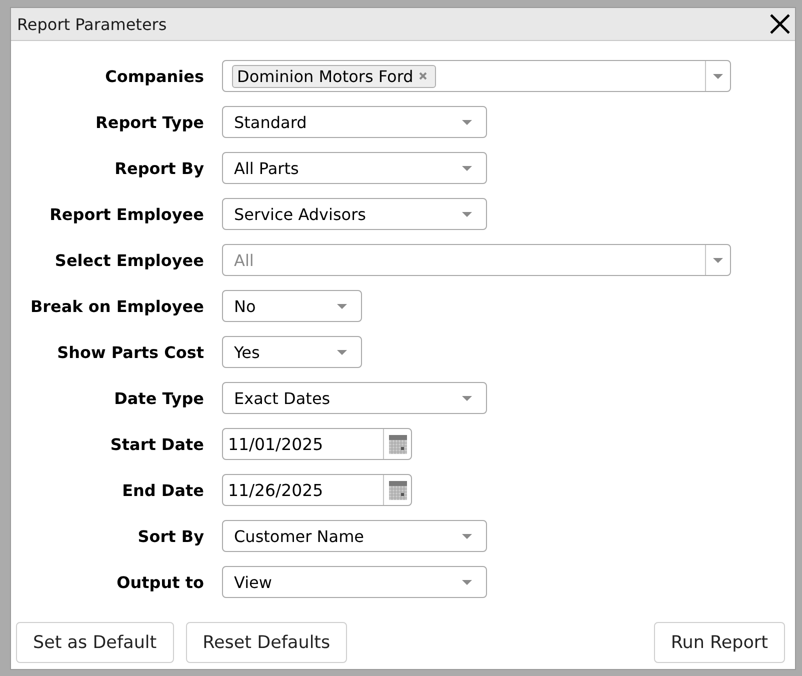 Image resolution: width=802 pixels, height=676 pixels. What do you see at coordinates (354, 168) in the screenshot?
I see `dropdown: All Parts` at bounding box center [354, 168].